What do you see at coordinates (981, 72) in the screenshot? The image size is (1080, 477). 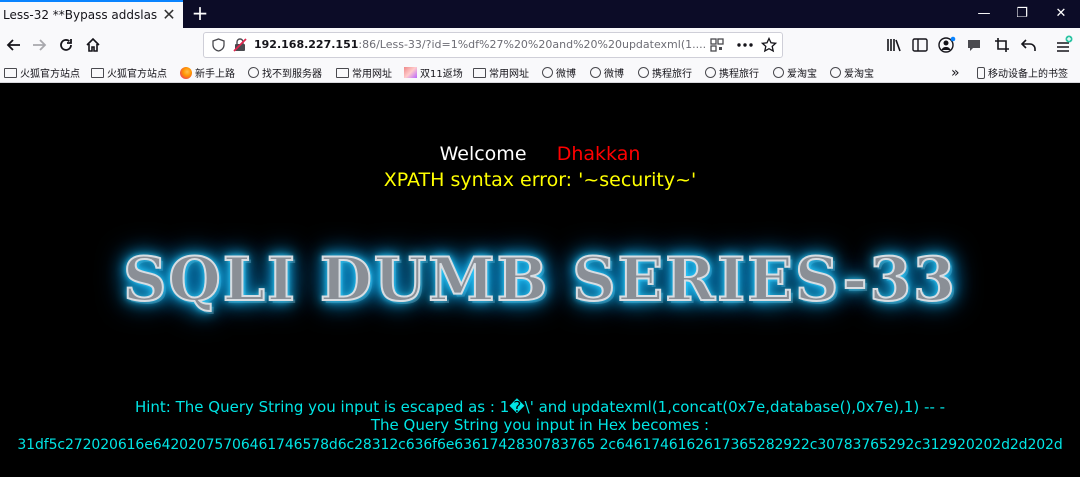 I see `phone-icon` at bounding box center [981, 72].